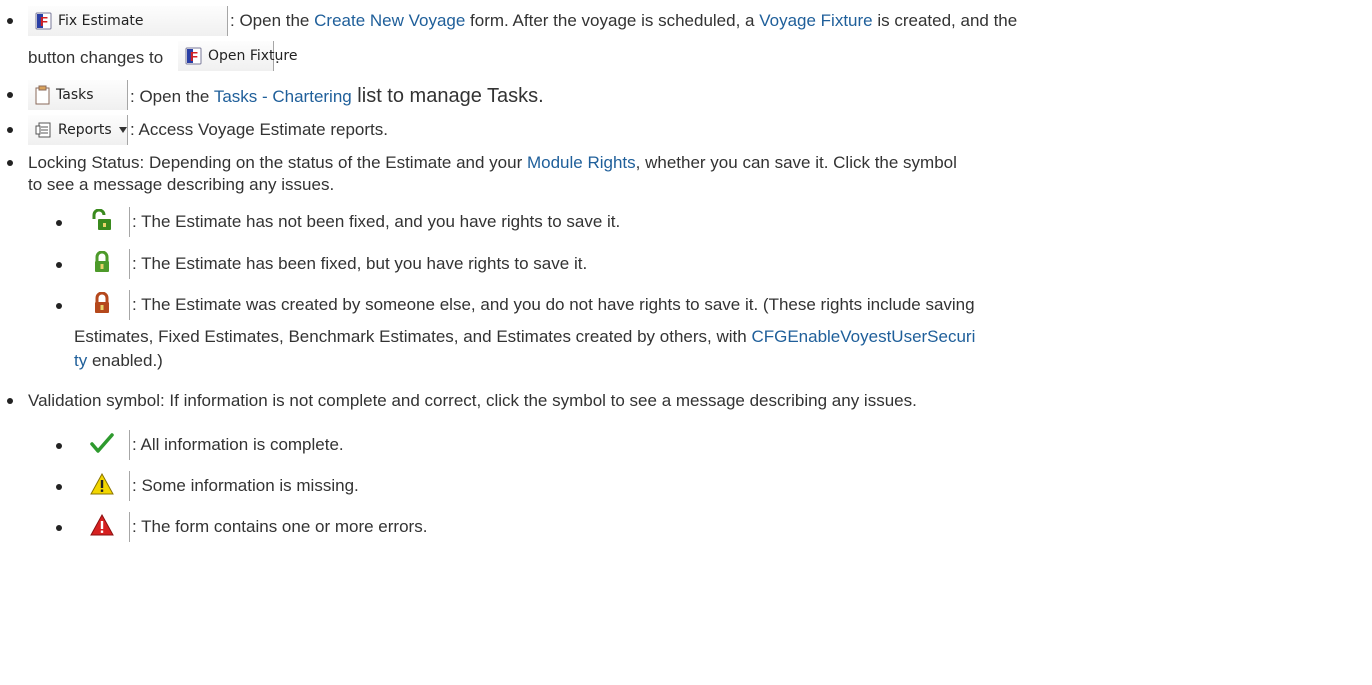  I want to click on lock-locked-description-3: ty enabled.), so click(118, 361).